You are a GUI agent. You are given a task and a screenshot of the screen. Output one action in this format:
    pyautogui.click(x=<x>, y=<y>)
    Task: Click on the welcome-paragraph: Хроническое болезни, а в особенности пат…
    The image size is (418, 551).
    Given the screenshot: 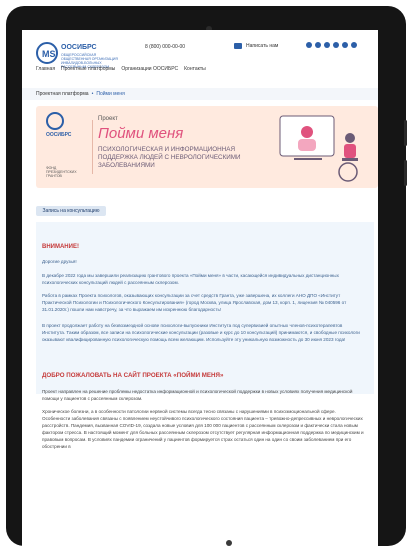 What is the action you would take?
    pyautogui.click(x=203, y=429)
    